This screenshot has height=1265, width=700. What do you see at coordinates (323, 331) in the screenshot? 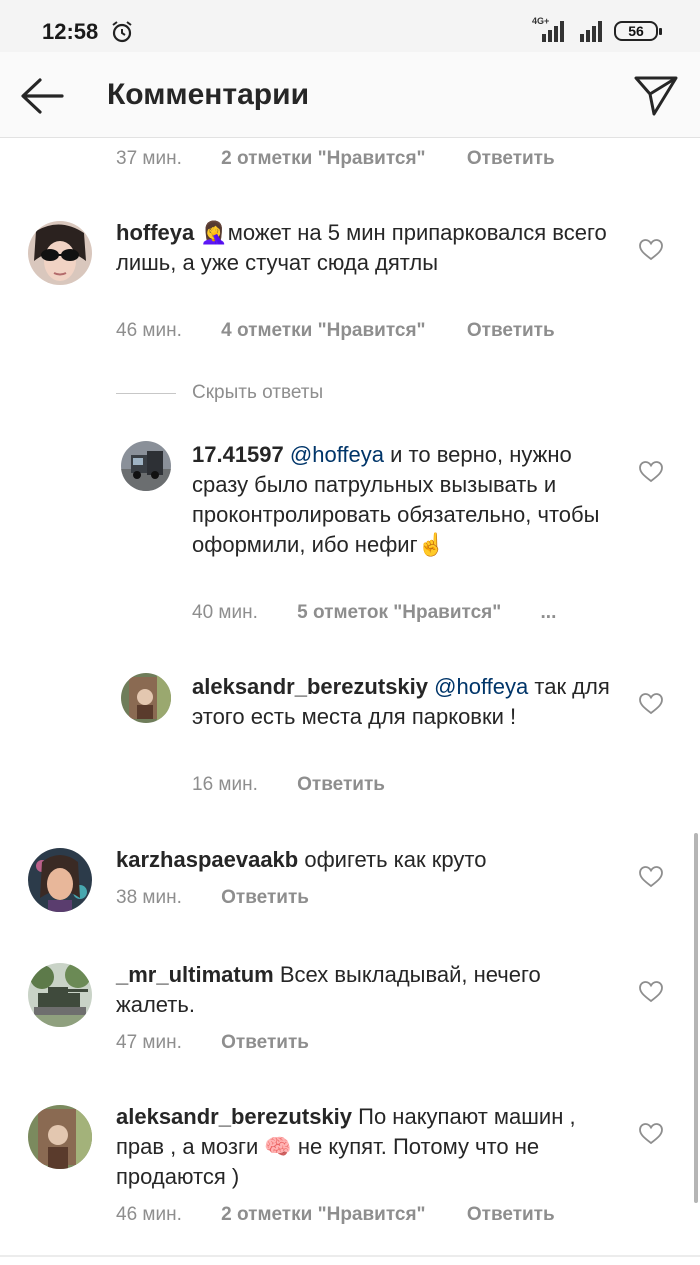
I see `likes-count-link: 4 отметки "Нравится"` at bounding box center [323, 331].